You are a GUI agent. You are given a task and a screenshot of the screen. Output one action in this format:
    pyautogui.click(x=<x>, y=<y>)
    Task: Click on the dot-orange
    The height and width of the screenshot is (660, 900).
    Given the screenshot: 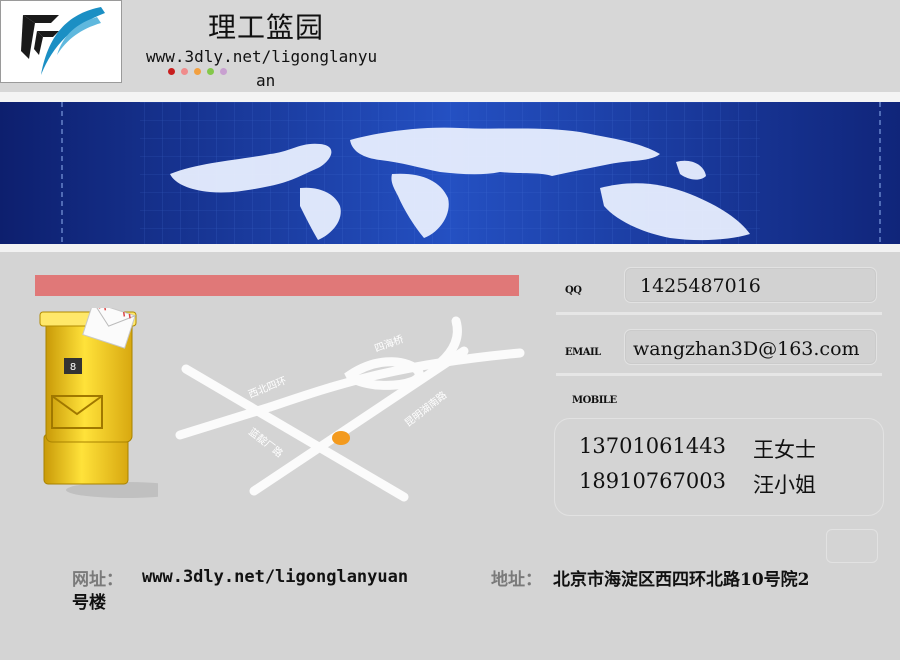 What is the action you would take?
    pyautogui.click(x=197, y=71)
    